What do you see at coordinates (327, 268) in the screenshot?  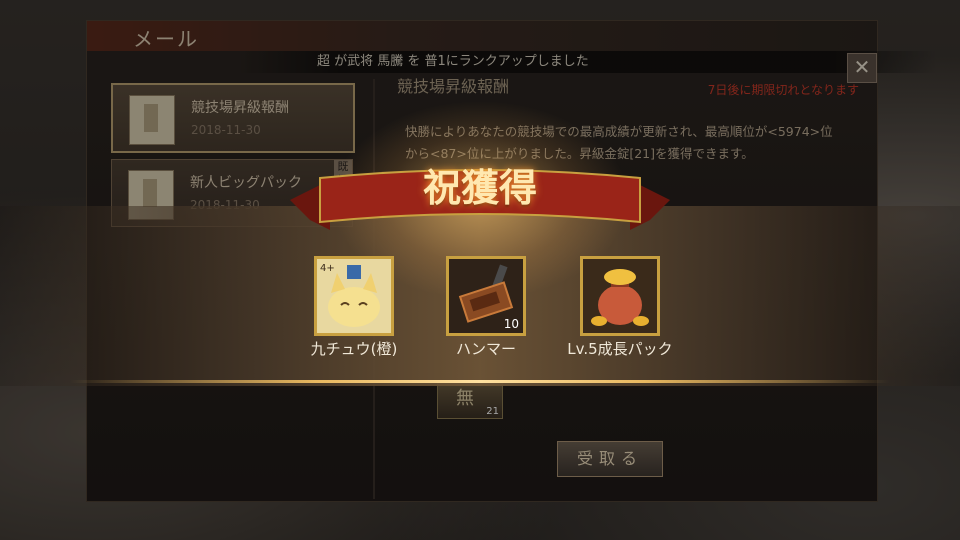 I see `hero-star-badge: 4+` at bounding box center [327, 268].